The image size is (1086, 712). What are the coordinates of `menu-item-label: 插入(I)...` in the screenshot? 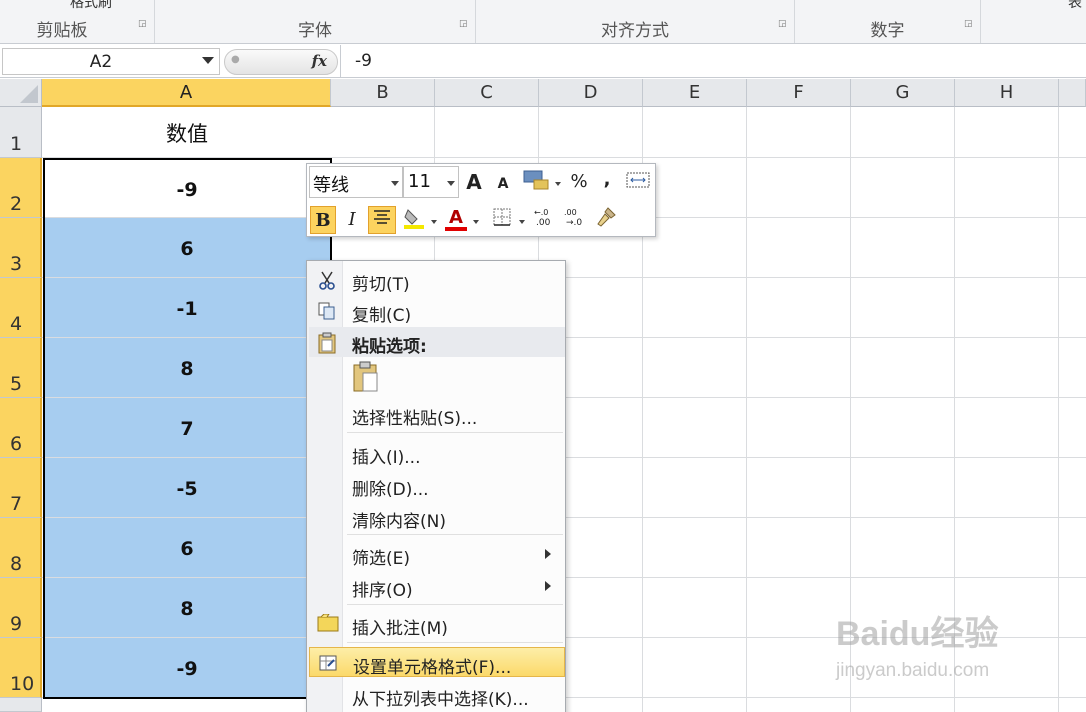 It's located at (386, 458).